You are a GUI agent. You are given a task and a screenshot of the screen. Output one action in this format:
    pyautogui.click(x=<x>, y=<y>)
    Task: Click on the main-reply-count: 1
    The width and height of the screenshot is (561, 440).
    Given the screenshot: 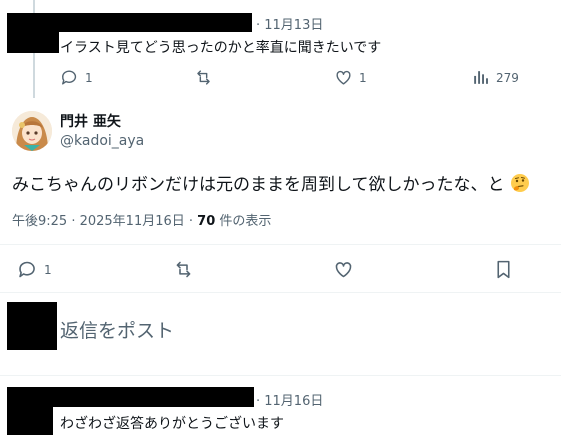 What is the action you would take?
    pyautogui.click(x=48, y=269)
    